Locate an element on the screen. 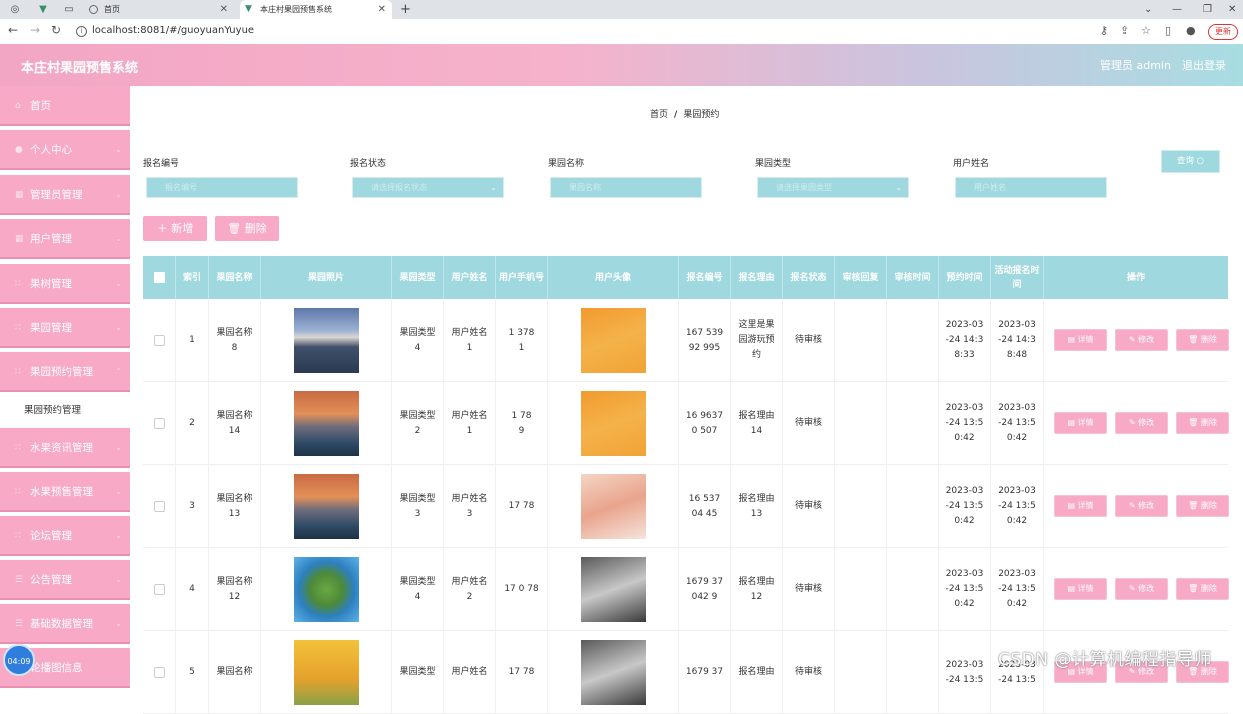 Image resolution: width=1243 pixels, height=714 pixels. tab-home: 首页 ✕ is located at coordinates (159, 9).